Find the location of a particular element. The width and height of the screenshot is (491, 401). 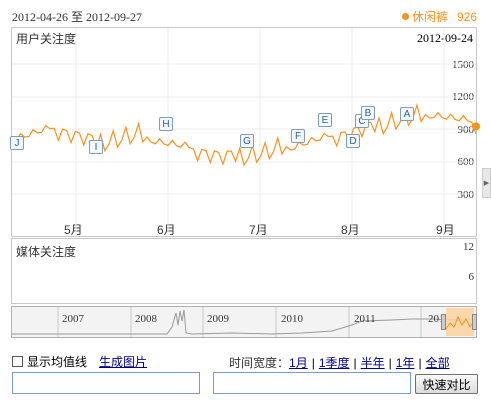

time-width-label: 时间宽度： is located at coordinates (259, 363).